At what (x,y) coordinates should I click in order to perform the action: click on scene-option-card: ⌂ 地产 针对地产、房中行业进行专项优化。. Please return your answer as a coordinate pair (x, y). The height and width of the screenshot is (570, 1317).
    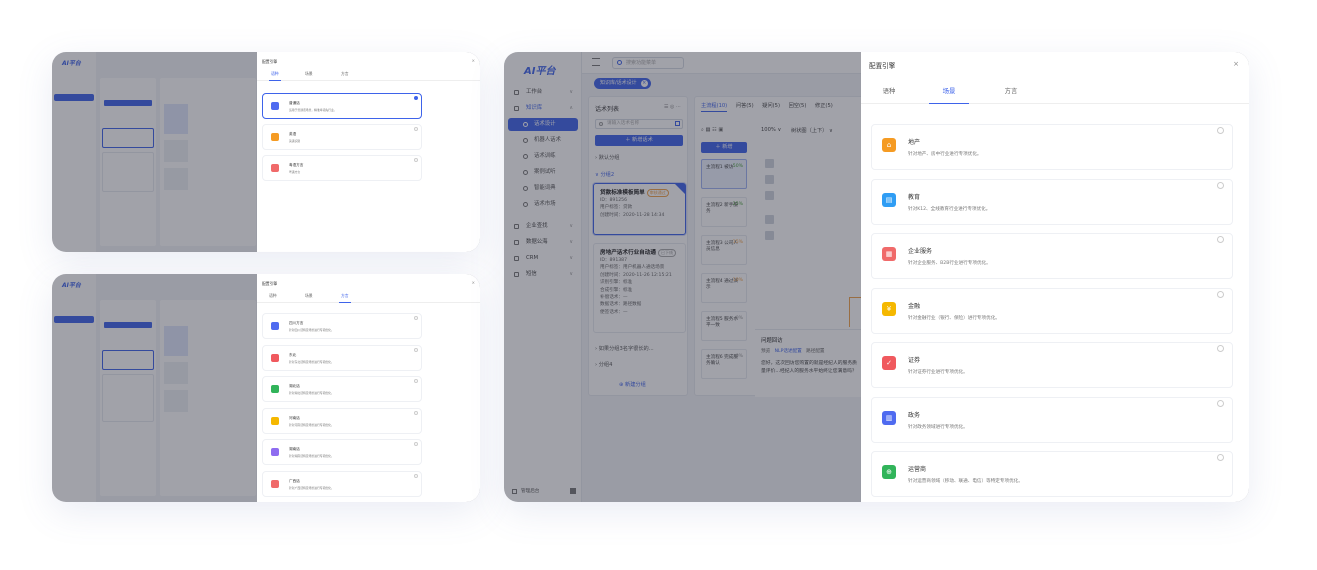
    Looking at the image, I should click on (1052, 147).